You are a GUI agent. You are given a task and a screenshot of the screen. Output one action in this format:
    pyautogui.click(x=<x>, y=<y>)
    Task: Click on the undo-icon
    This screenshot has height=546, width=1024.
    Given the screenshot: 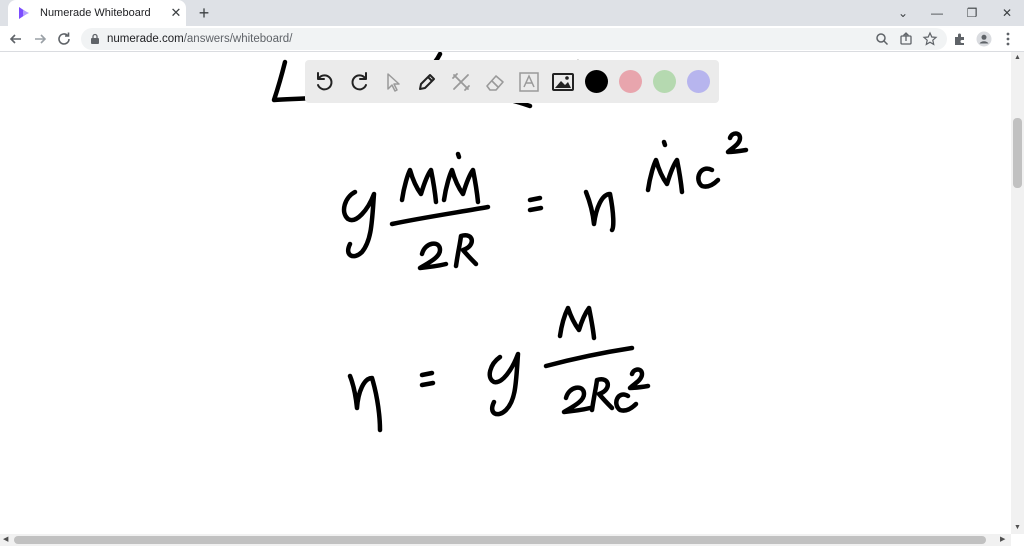 What is the action you would take?
    pyautogui.click(x=325, y=82)
    